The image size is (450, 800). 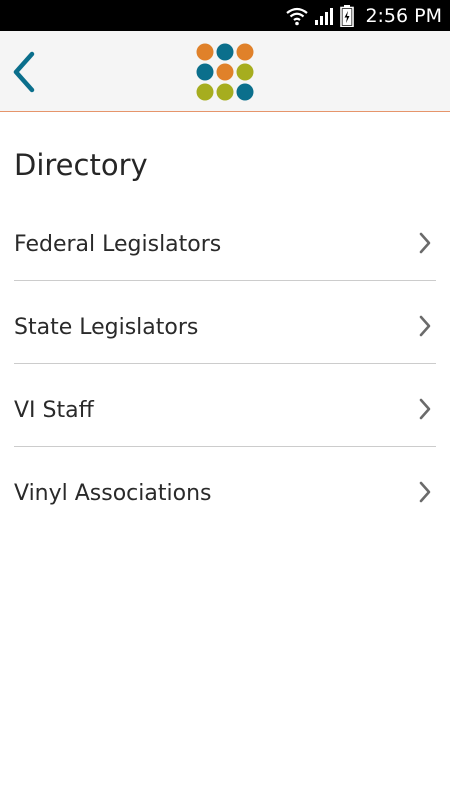 What do you see at coordinates (225, 322) in the screenshot?
I see `list-item-state-legislators: State Legislators` at bounding box center [225, 322].